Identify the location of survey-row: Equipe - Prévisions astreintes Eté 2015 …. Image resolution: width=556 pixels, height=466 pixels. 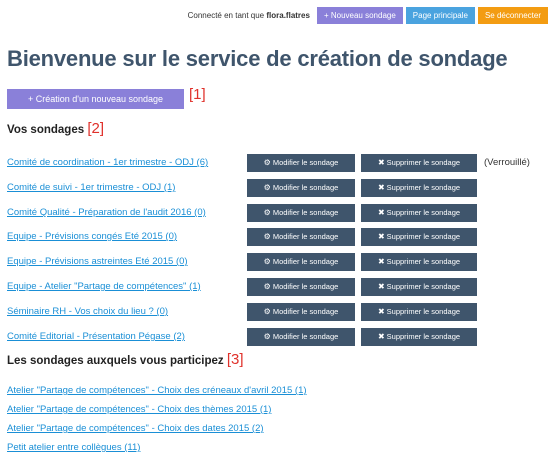
(278, 262).